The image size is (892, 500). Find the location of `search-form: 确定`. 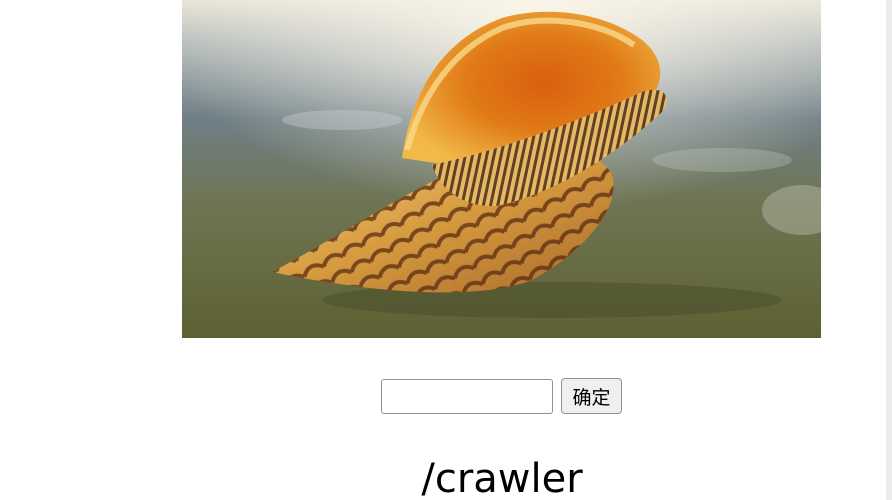

search-form: 确定 is located at coordinates (501, 396).